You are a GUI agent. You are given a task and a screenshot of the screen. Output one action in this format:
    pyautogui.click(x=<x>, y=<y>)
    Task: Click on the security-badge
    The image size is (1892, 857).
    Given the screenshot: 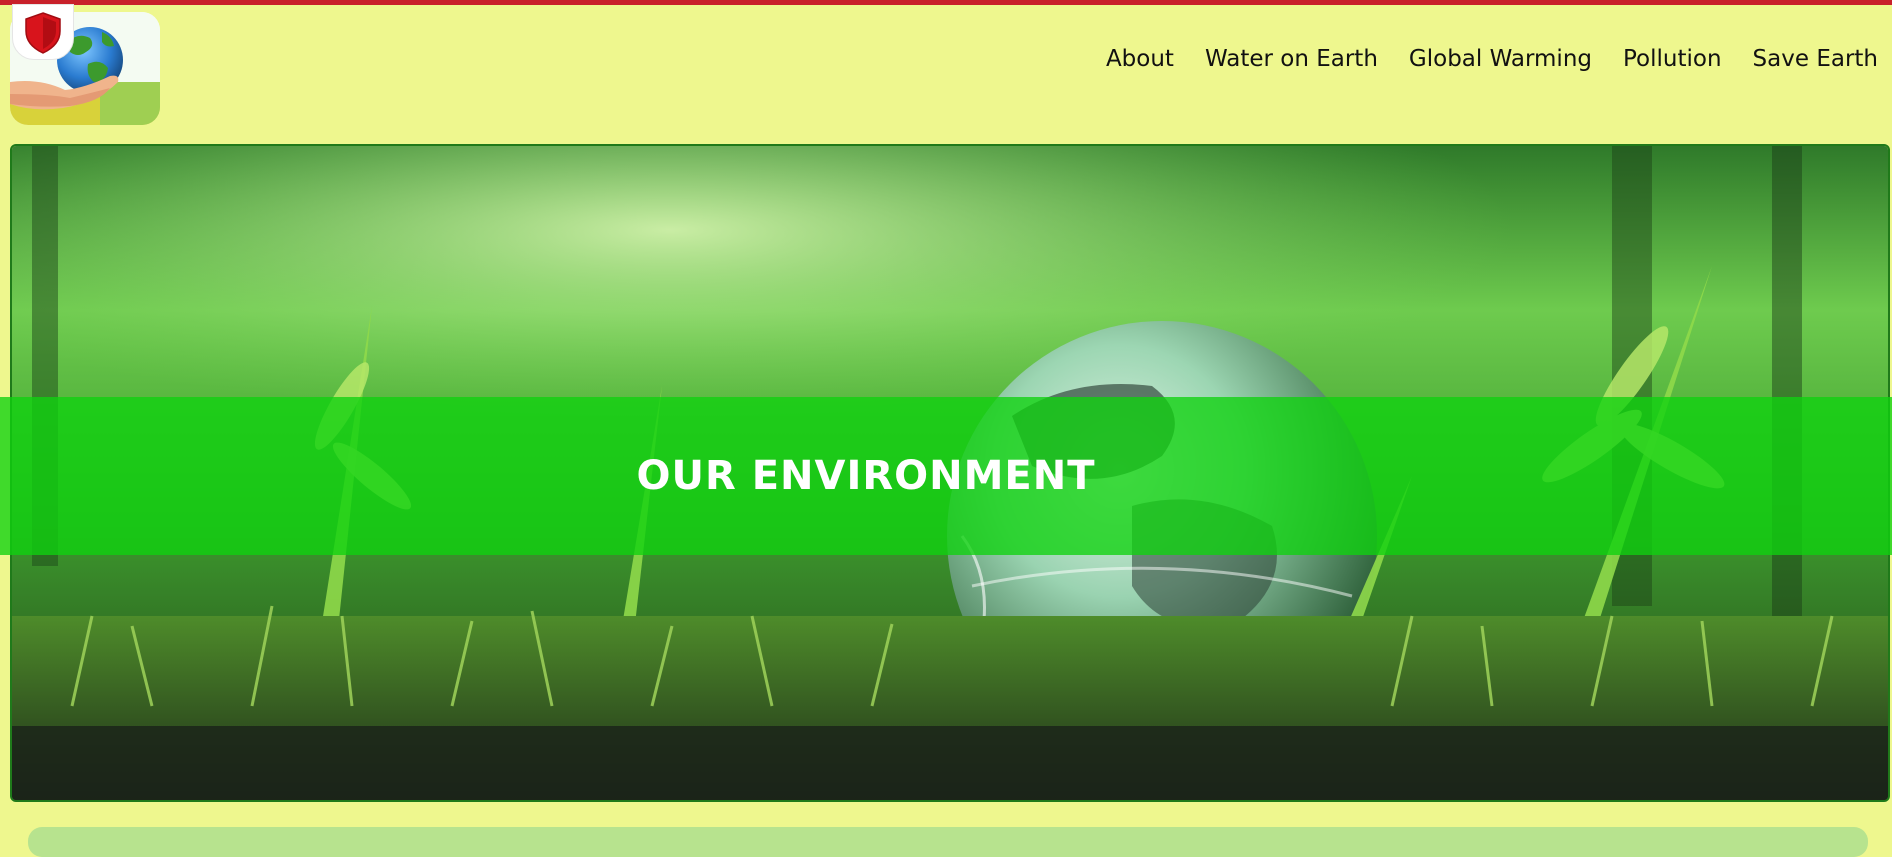 What is the action you would take?
    pyautogui.click(x=43, y=32)
    